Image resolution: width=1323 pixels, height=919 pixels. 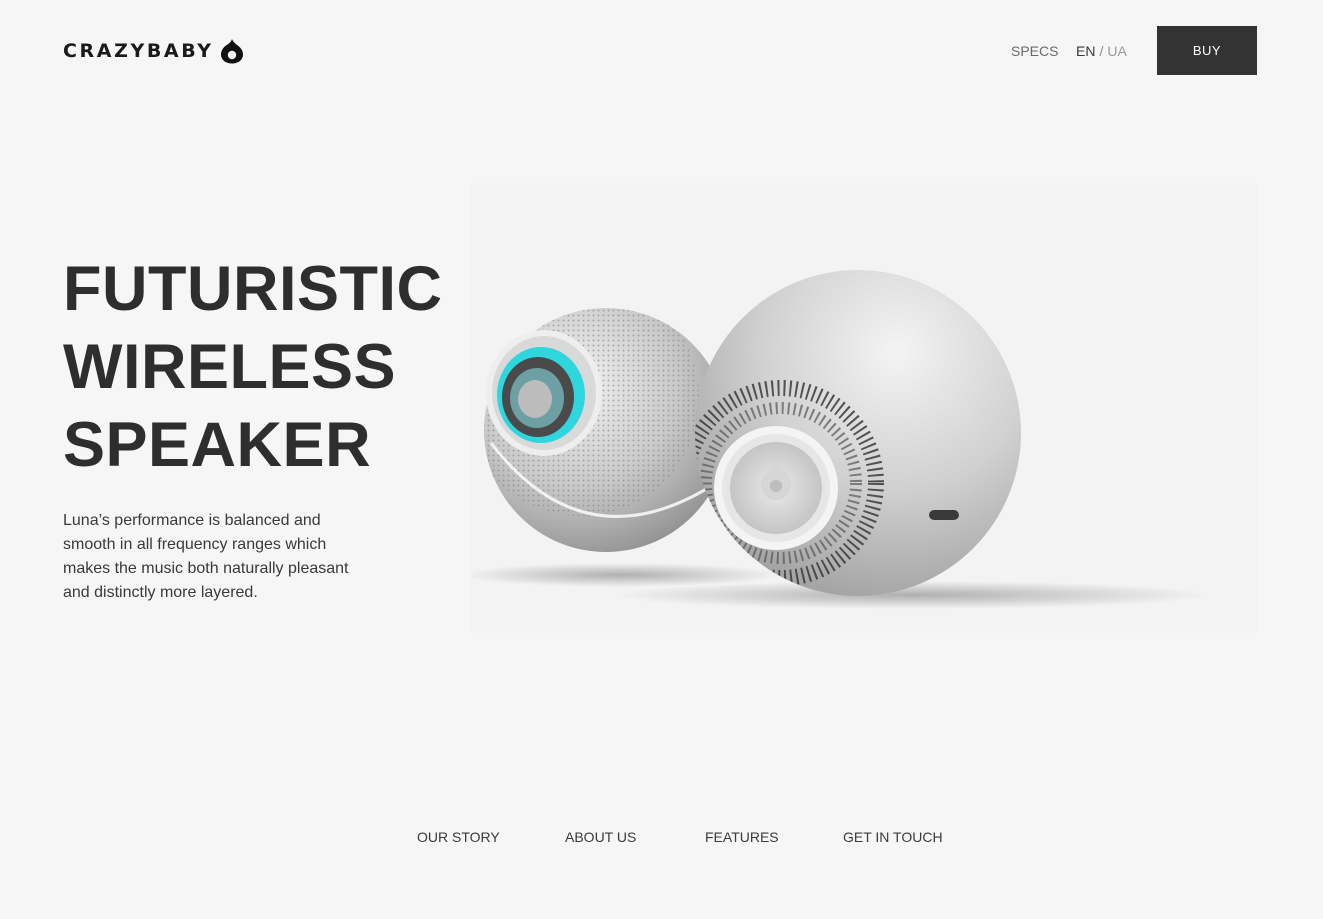 I want to click on buy-button: BUY, so click(x=1207, y=50).